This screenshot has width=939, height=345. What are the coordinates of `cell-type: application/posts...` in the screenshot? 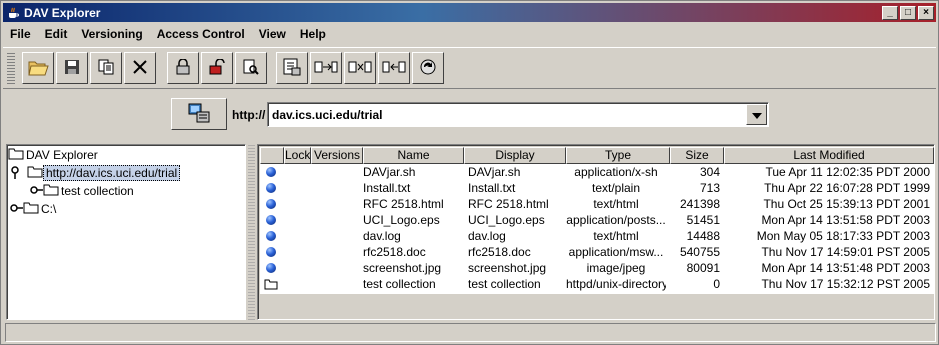 It's located at (616, 220).